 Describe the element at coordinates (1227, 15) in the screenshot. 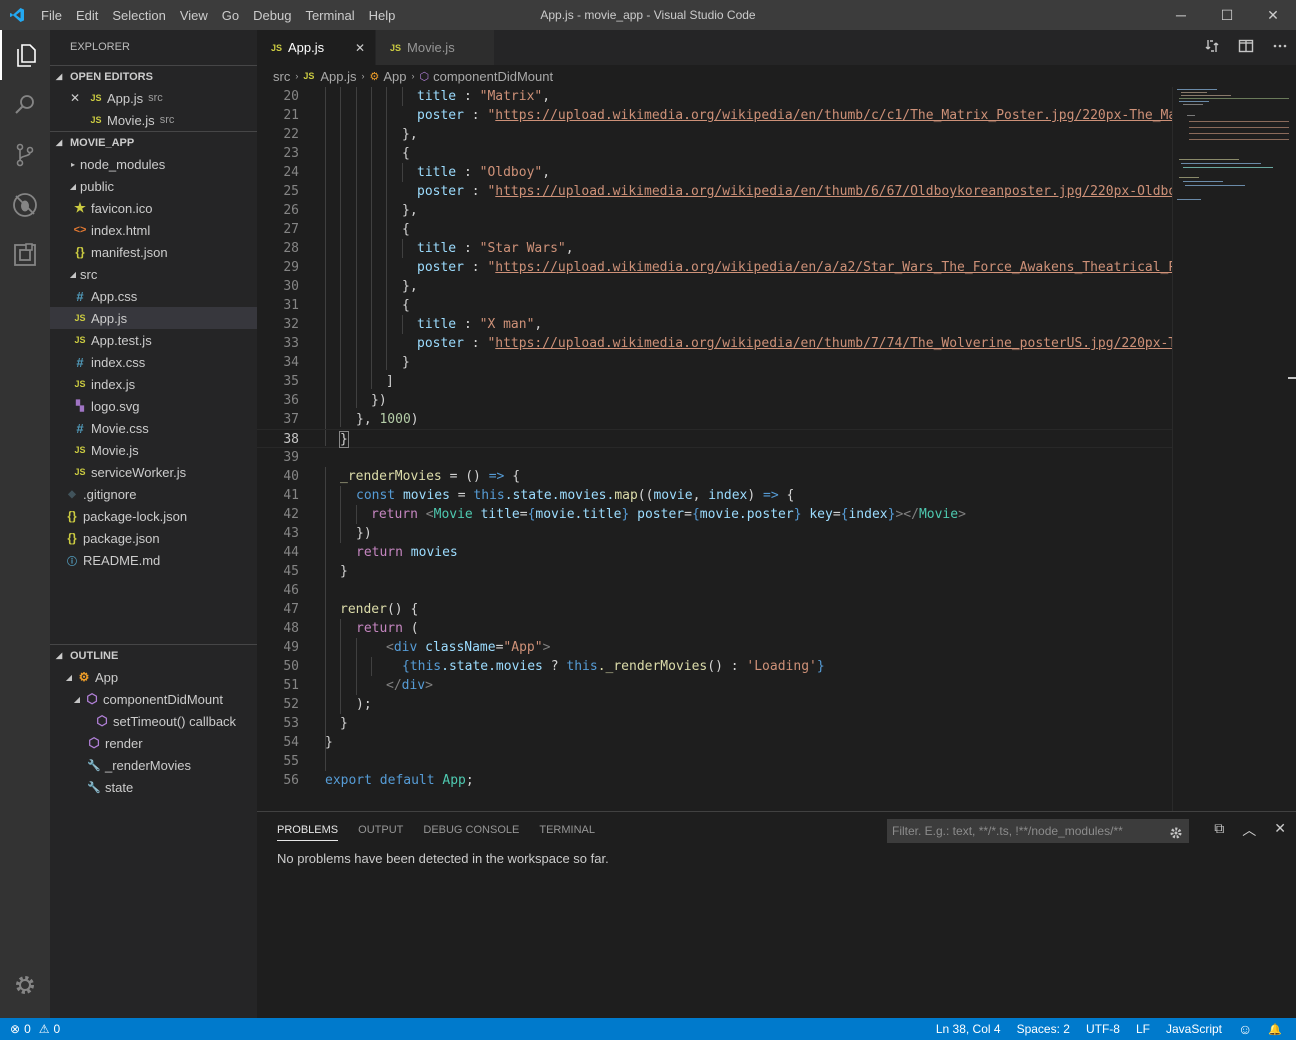

I see `maximize-button: ☐` at that location.